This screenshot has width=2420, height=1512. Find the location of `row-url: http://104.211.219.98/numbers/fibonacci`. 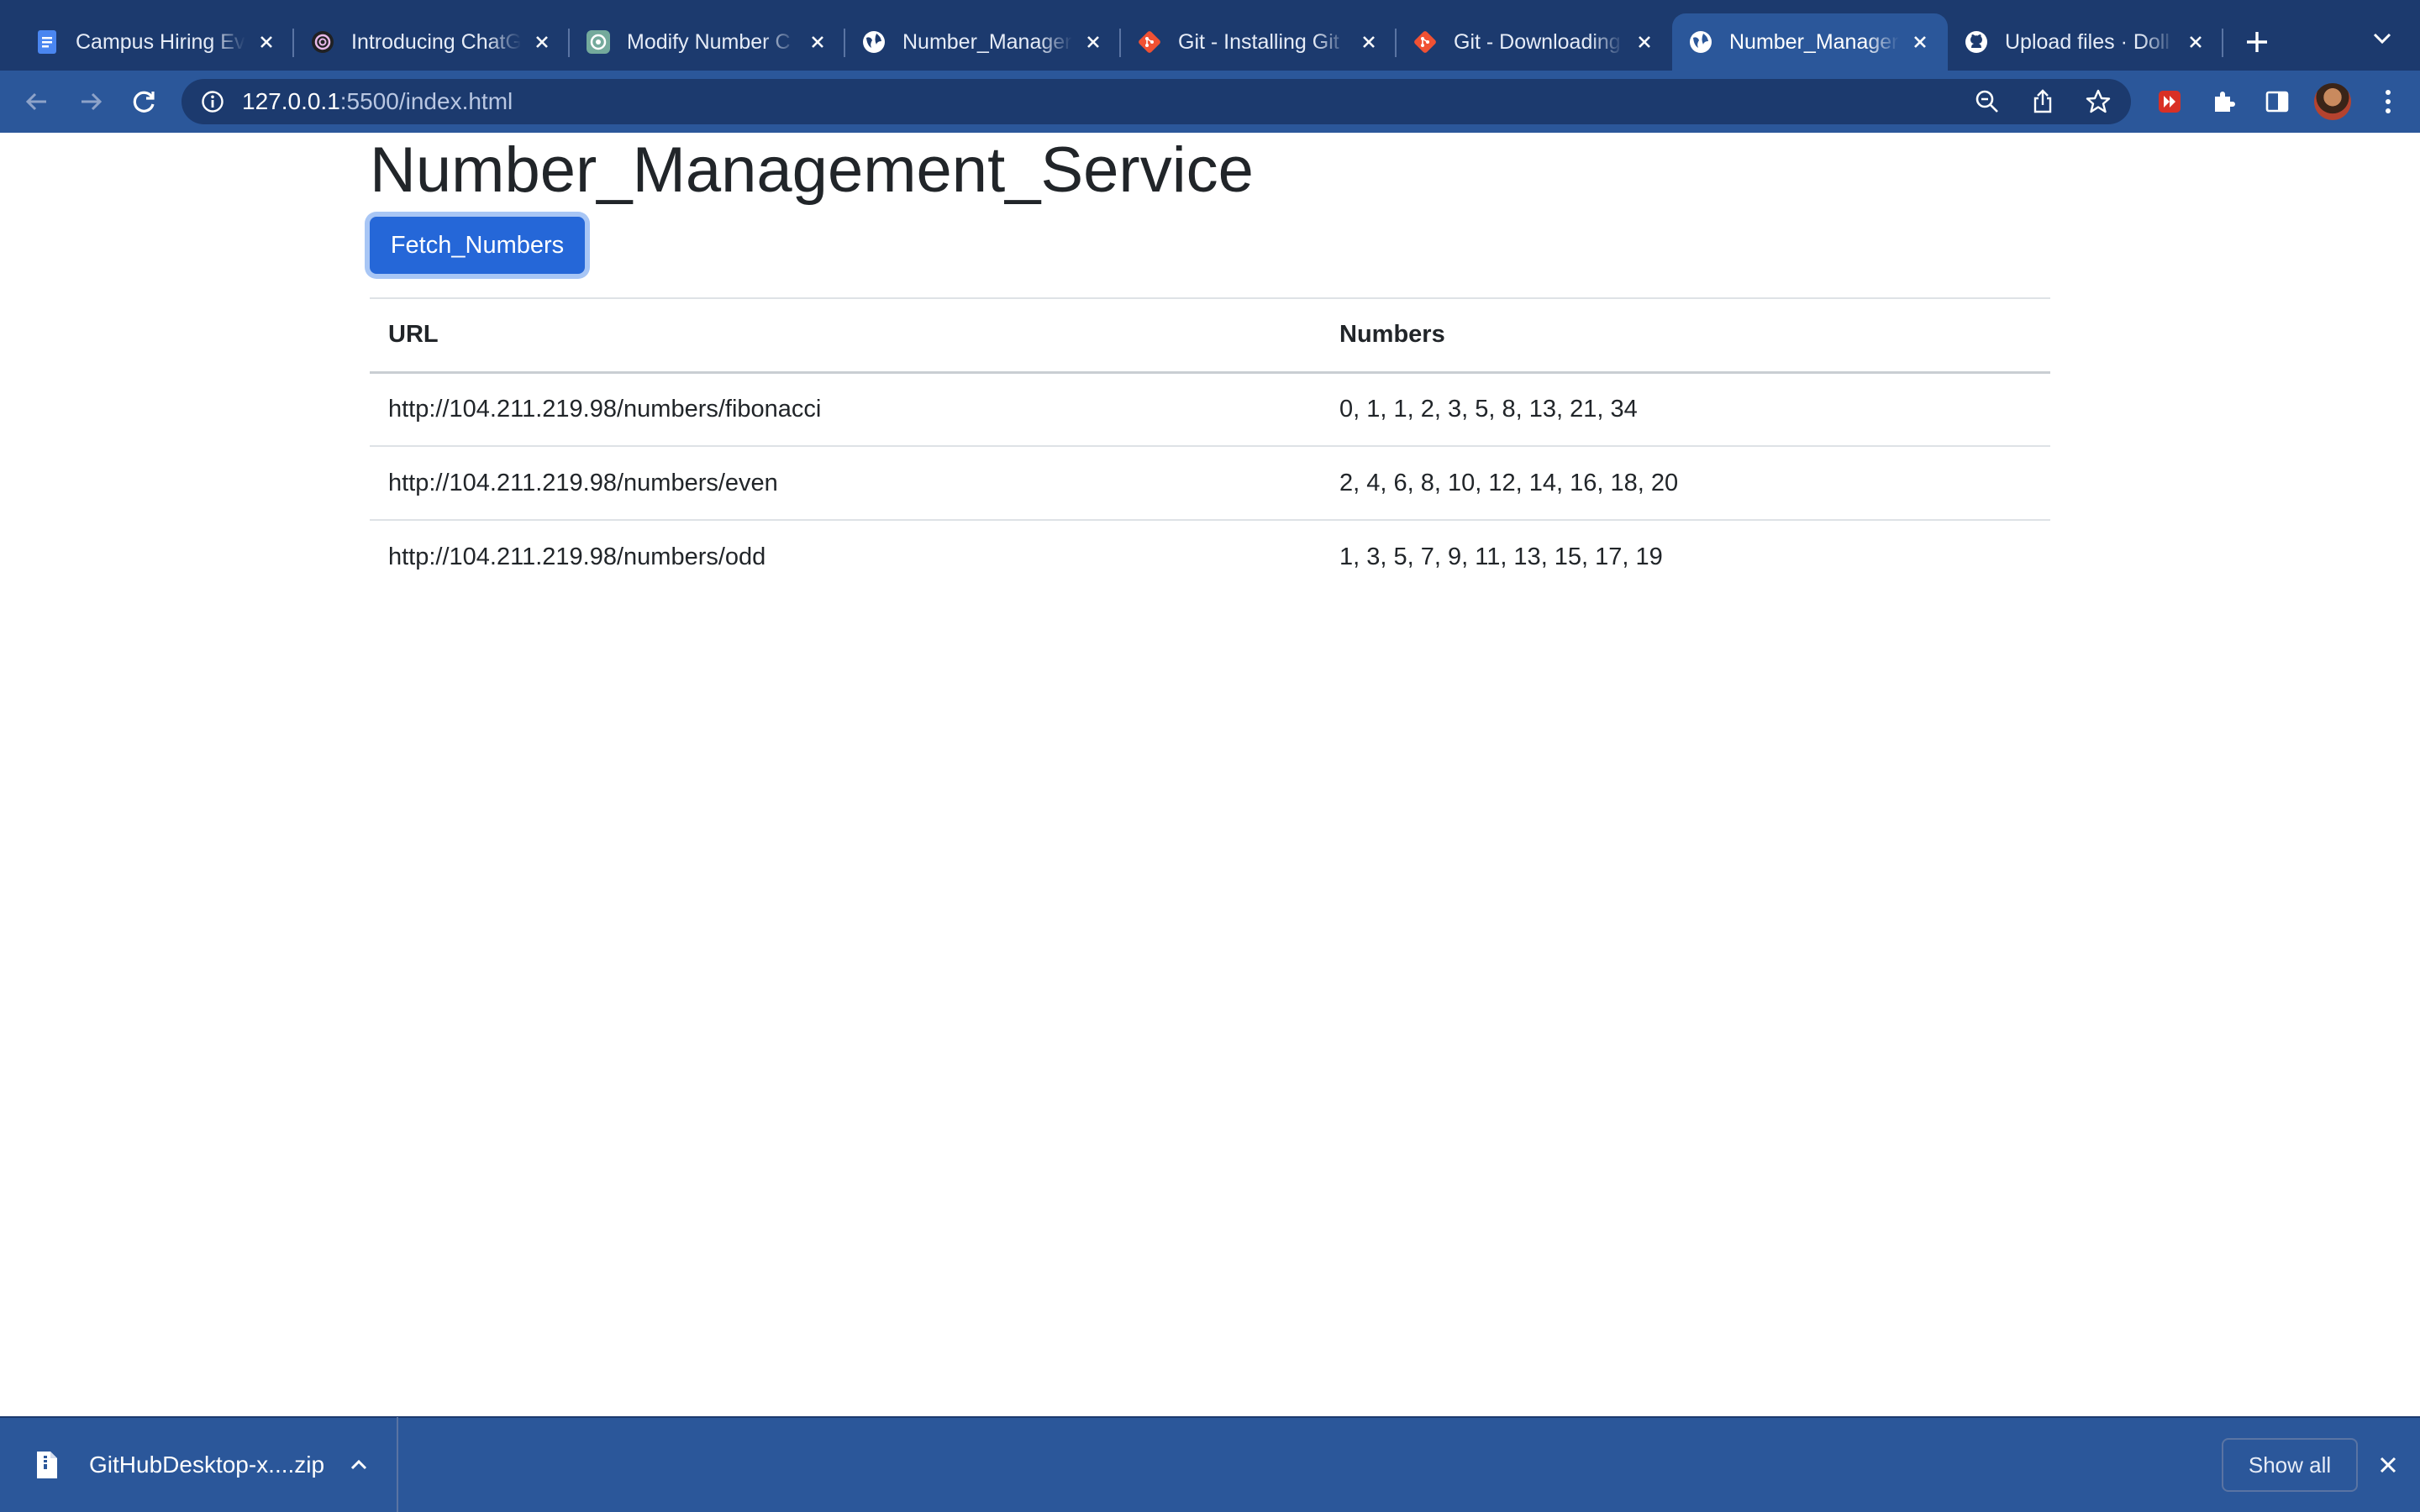

row-url: http://104.211.219.98/numbers/fibonacci is located at coordinates (845, 408).